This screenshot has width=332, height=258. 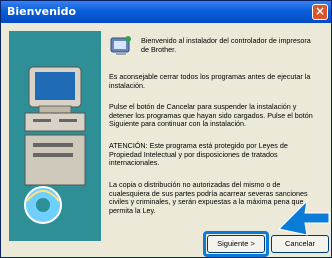 What do you see at coordinates (300, 244) in the screenshot?
I see `cancel-button: Cancelar` at bounding box center [300, 244].